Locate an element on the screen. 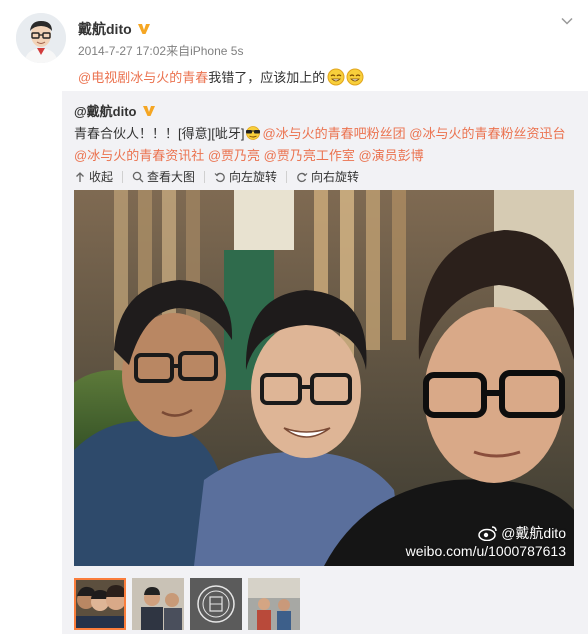 The image size is (588, 634). repost-username-text: @戴航dito is located at coordinates (105, 110).